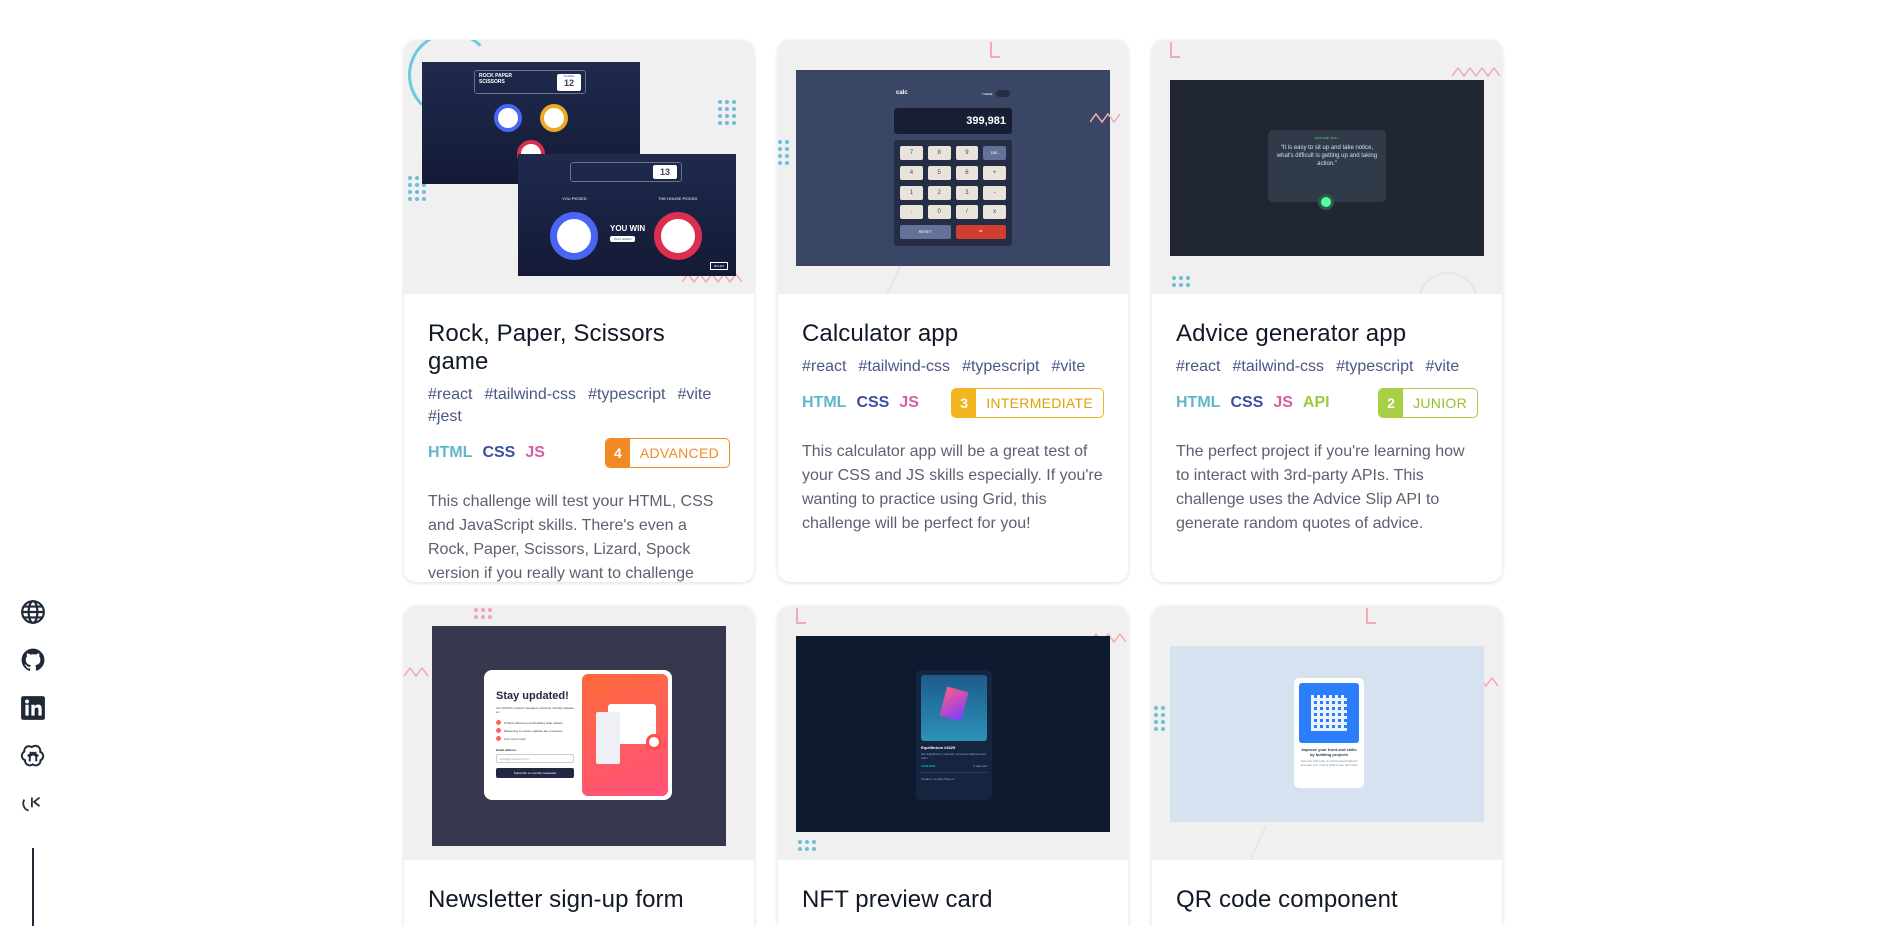 This screenshot has height=926, width=1892. I want to click on linkedin-icon, so click(33, 708).